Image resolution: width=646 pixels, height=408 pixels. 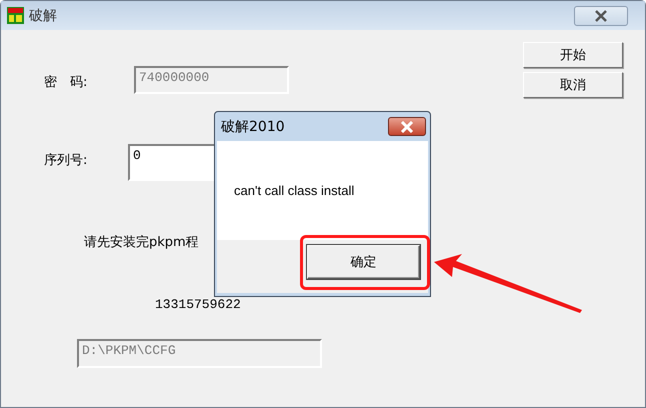 What do you see at coordinates (65, 160) in the screenshot?
I see `field-label: 序列号:` at bounding box center [65, 160].